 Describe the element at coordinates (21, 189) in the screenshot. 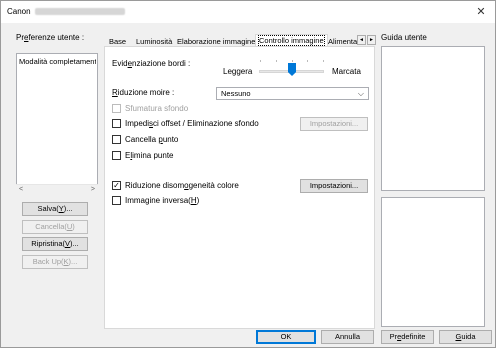

I see `scroll-left-icon: <` at that location.